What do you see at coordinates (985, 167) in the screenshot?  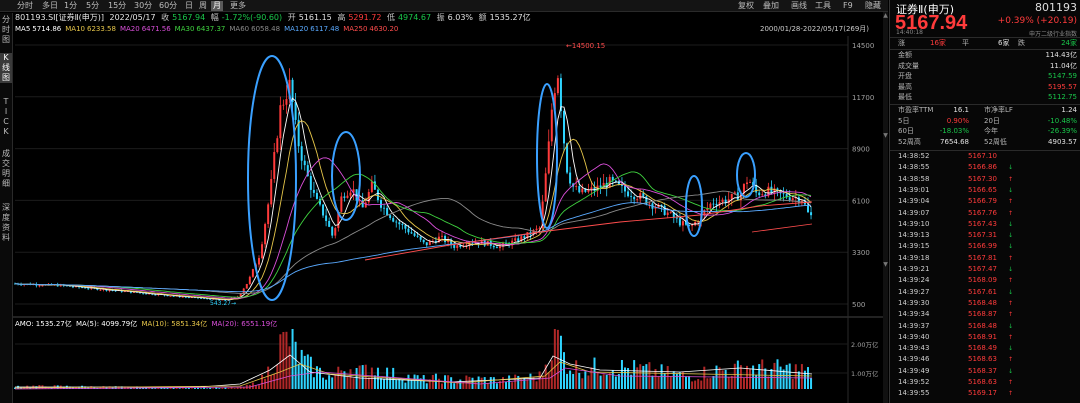 I see `tick-row: 14:38:55 5166.86 ↓` at bounding box center [985, 167].